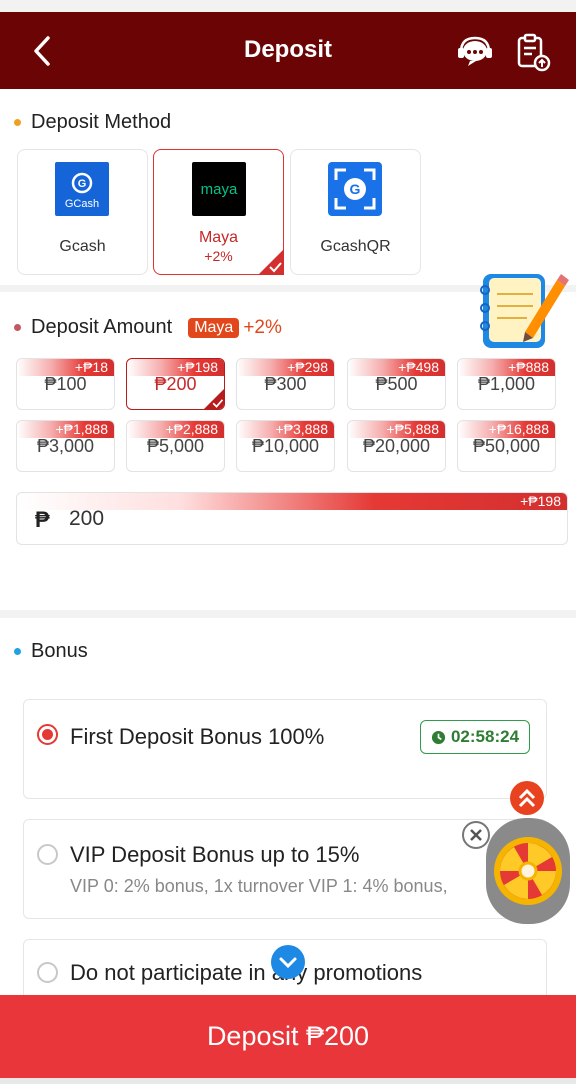 Image resolution: width=576 pixels, height=1084 pixels. What do you see at coordinates (527, 798) in the screenshot?
I see `scroll-top-icon` at bounding box center [527, 798].